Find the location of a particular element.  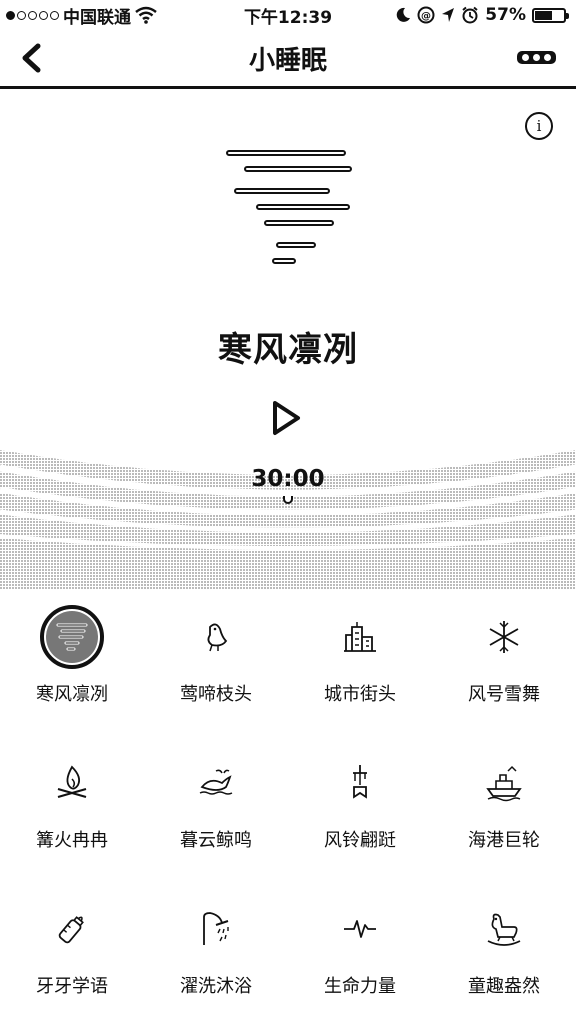

sound-label: 风号雪舞 is located at coordinates (504, 694).